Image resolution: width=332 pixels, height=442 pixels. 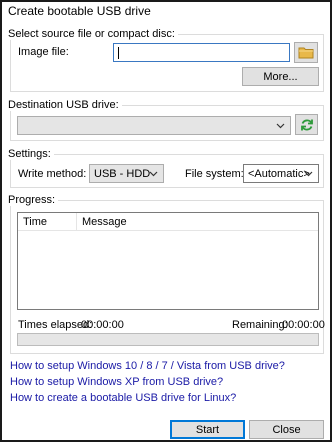 What do you see at coordinates (91, 34) in the screenshot?
I see `source-legend: Select source file or compact disc:` at bounding box center [91, 34].